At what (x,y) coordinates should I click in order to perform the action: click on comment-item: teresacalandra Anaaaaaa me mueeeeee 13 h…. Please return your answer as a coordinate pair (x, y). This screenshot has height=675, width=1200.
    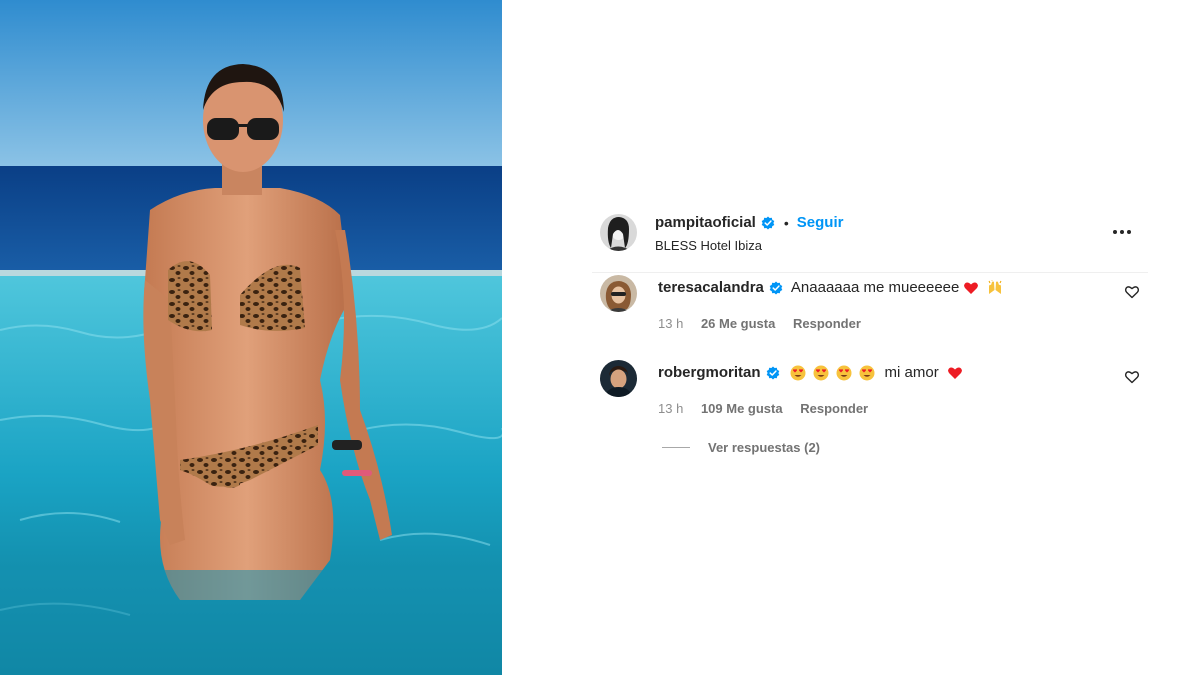
    Looking at the image, I should click on (874, 305).